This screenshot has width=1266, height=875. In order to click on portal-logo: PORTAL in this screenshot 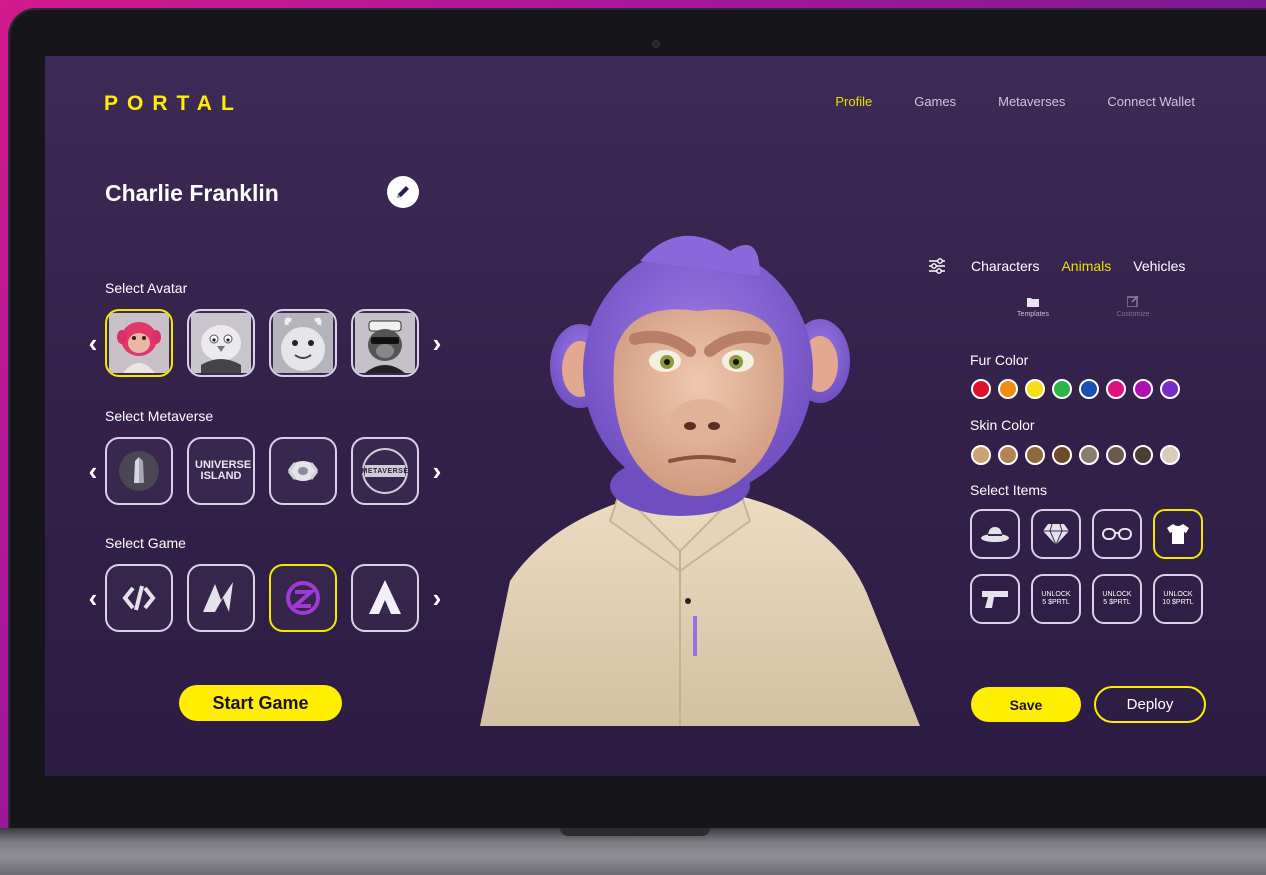, I will do `click(173, 104)`.